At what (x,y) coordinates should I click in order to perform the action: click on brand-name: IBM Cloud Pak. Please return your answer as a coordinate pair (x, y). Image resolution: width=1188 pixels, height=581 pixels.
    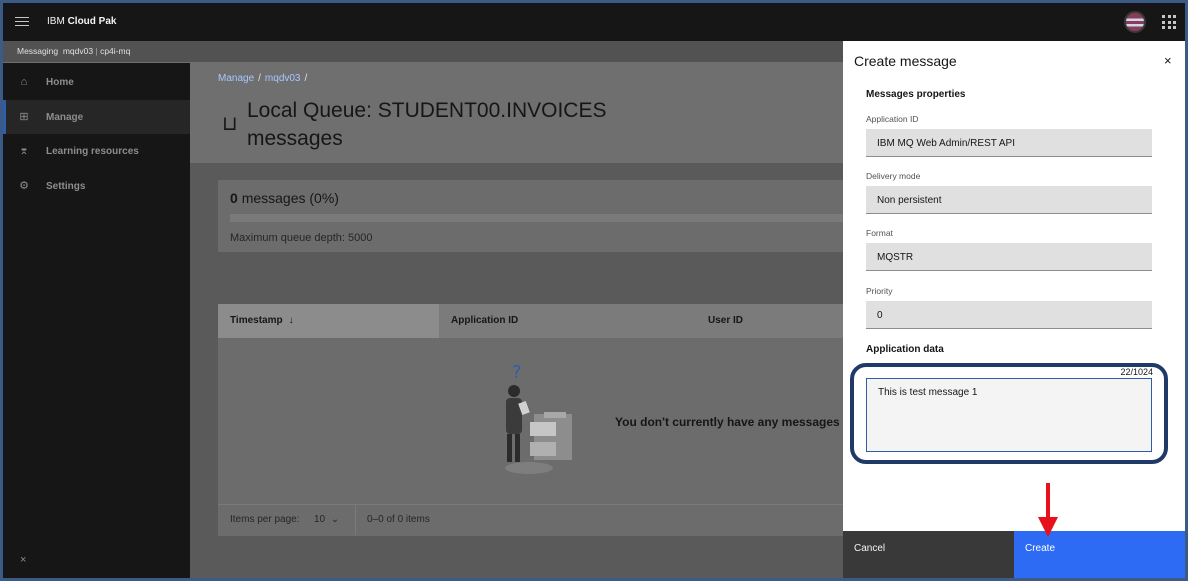
    Looking at the image, I should click on (82, 21).